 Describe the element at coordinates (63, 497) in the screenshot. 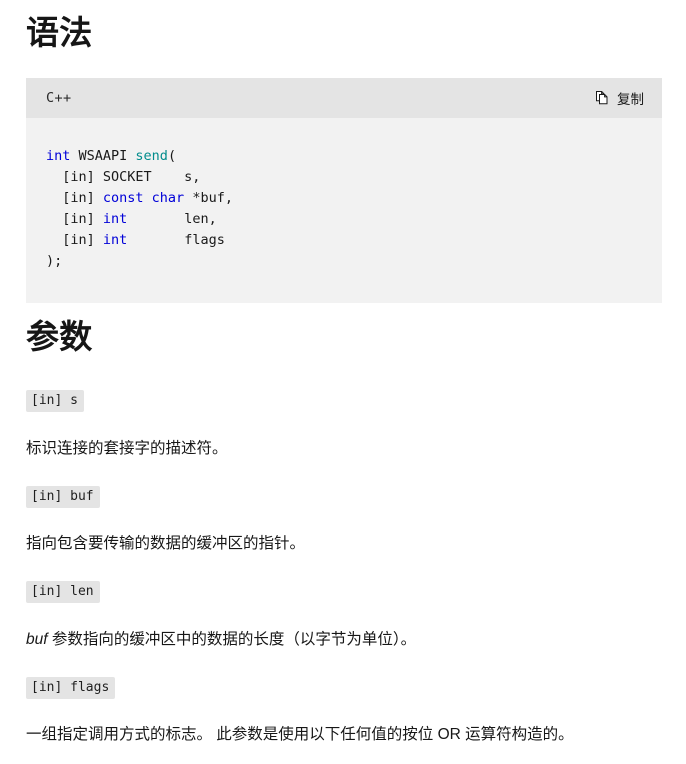

I see `param-chip-buf: [in] buf` at that location.